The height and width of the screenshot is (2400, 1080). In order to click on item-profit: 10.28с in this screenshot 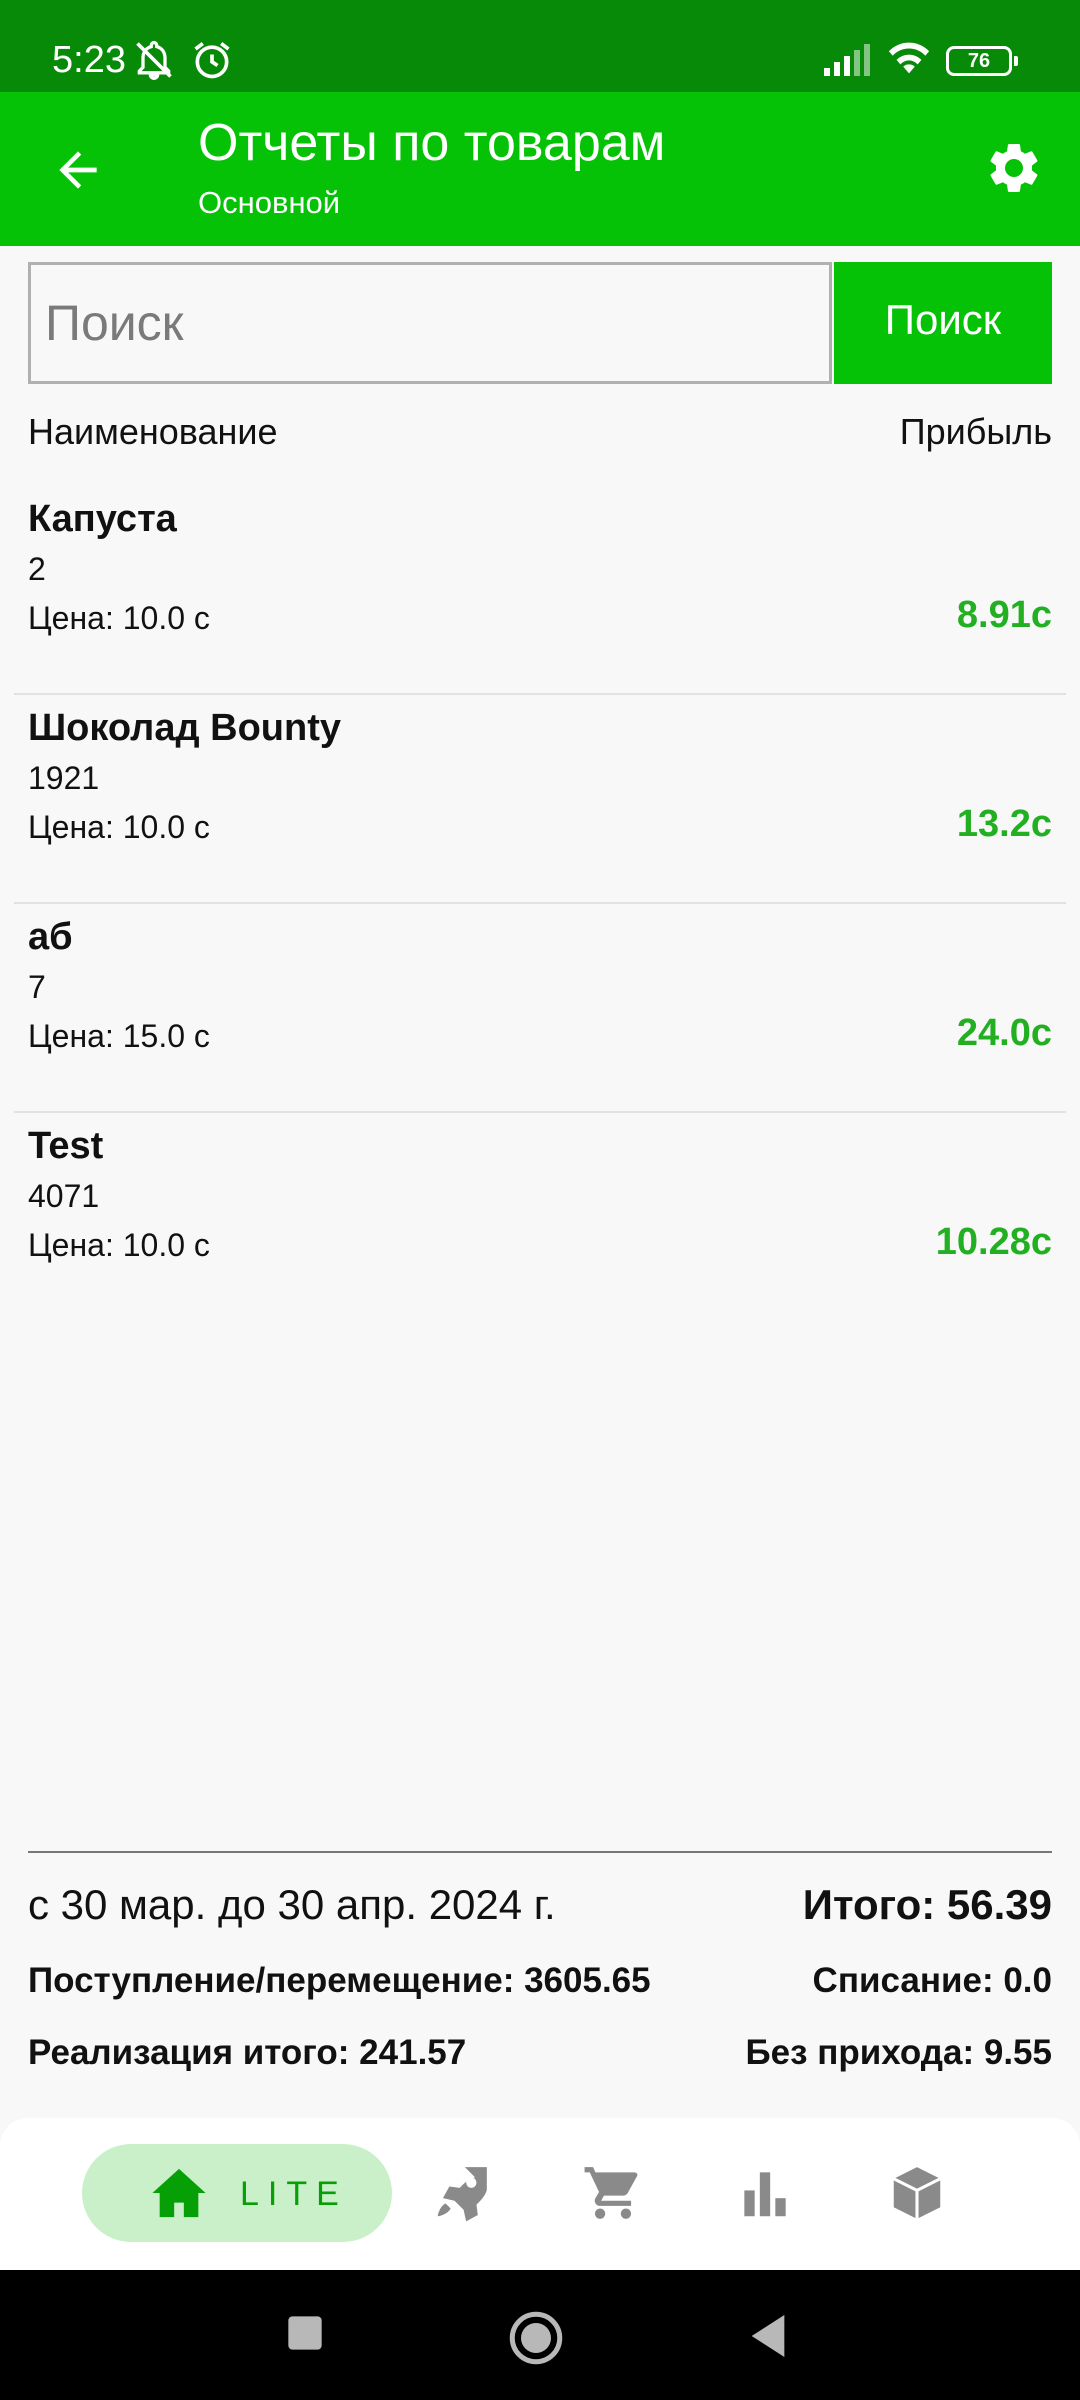, I will do `click(993, 1242)`.